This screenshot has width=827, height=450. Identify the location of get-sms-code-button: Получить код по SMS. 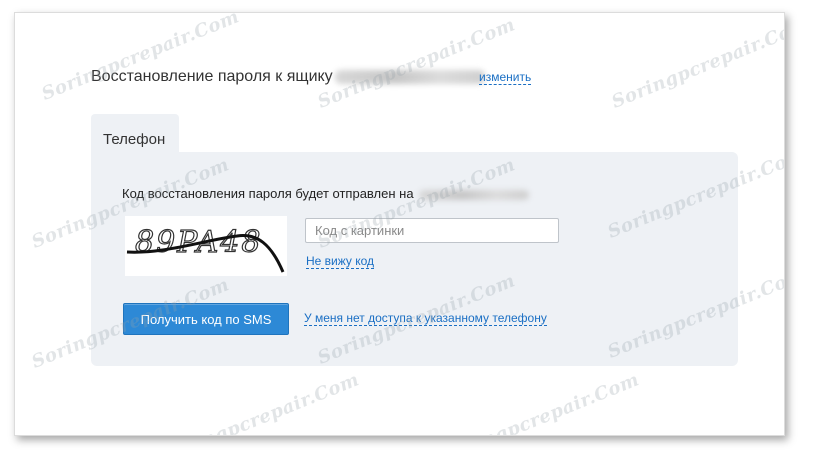
(206, 319).